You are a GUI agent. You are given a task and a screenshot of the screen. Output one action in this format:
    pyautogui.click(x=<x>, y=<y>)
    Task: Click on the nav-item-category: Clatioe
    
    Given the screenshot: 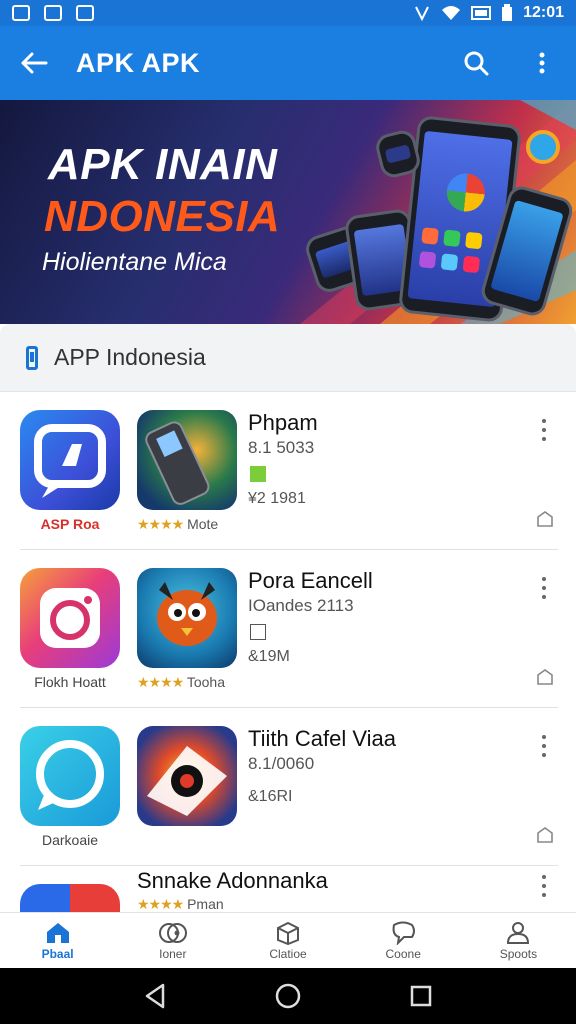 What is the action you would take?
    pyautogui.click(x=287, y=940)
    